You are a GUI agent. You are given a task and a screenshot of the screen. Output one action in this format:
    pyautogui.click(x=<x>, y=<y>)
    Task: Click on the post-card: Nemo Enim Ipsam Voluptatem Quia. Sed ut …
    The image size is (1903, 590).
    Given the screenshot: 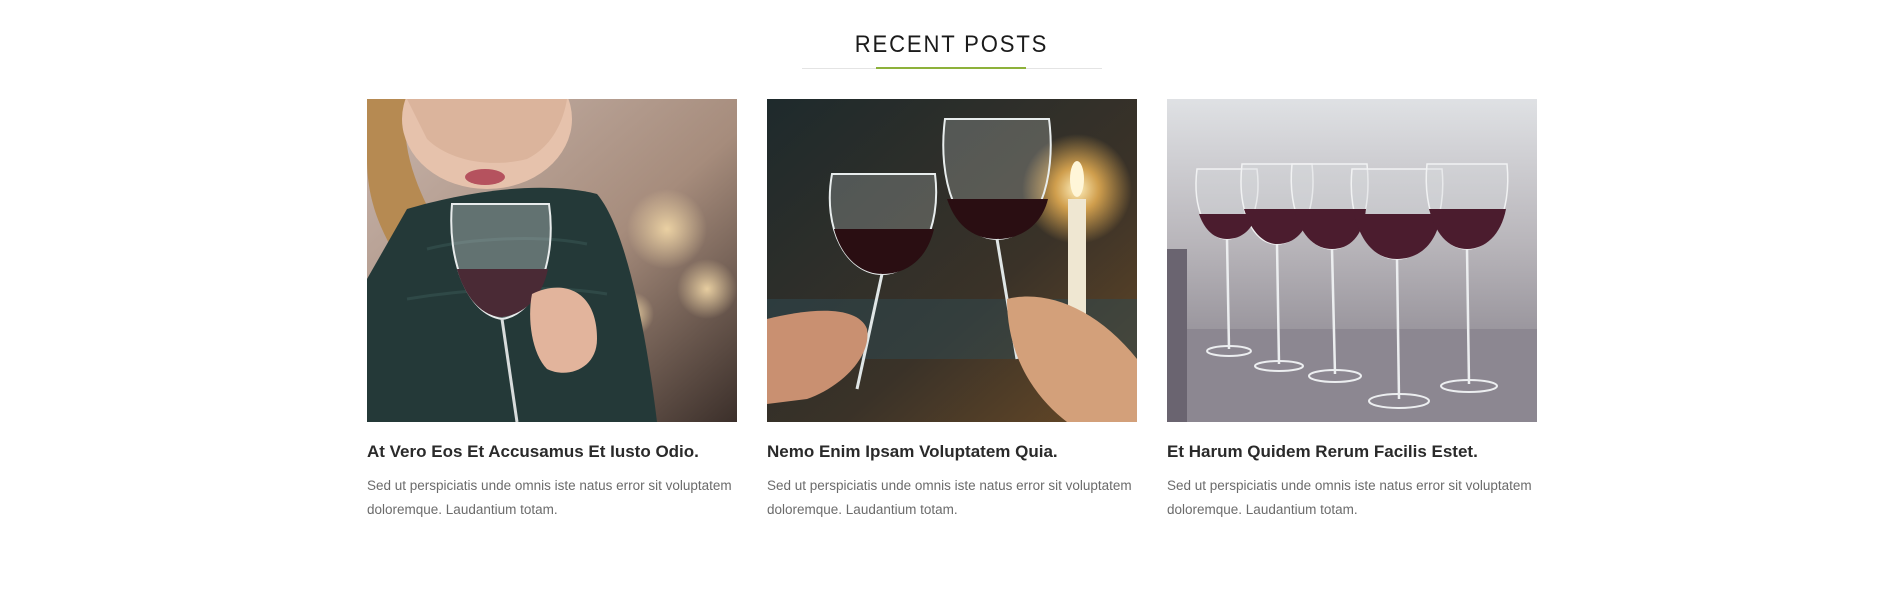 What is the action you would take?
    pyautogui.click(x=952, y=310)
    